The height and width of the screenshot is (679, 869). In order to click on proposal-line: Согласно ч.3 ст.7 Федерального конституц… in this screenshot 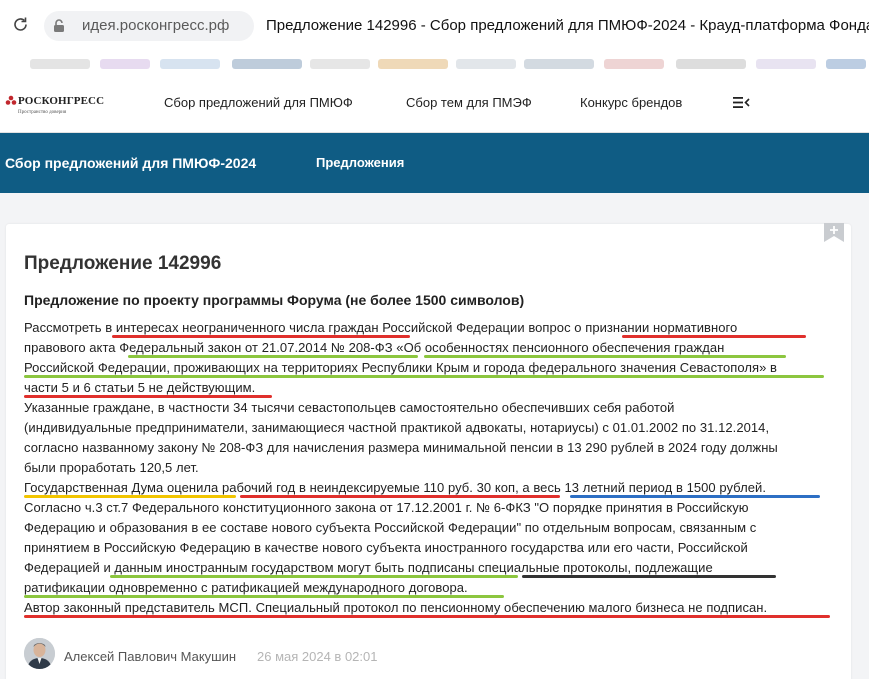, I will do `click(386, 507)`.